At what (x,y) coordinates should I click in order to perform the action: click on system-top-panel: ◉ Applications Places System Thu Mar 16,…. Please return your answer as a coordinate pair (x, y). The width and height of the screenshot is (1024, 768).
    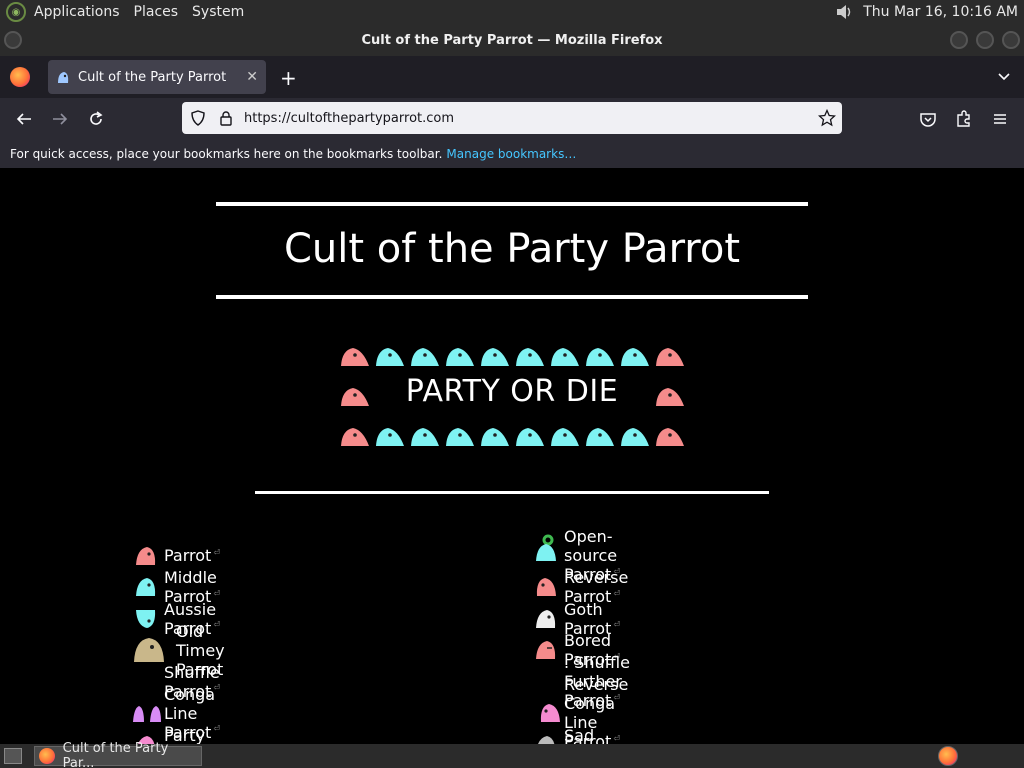
    Looking at the image, I should click on (512, 12).